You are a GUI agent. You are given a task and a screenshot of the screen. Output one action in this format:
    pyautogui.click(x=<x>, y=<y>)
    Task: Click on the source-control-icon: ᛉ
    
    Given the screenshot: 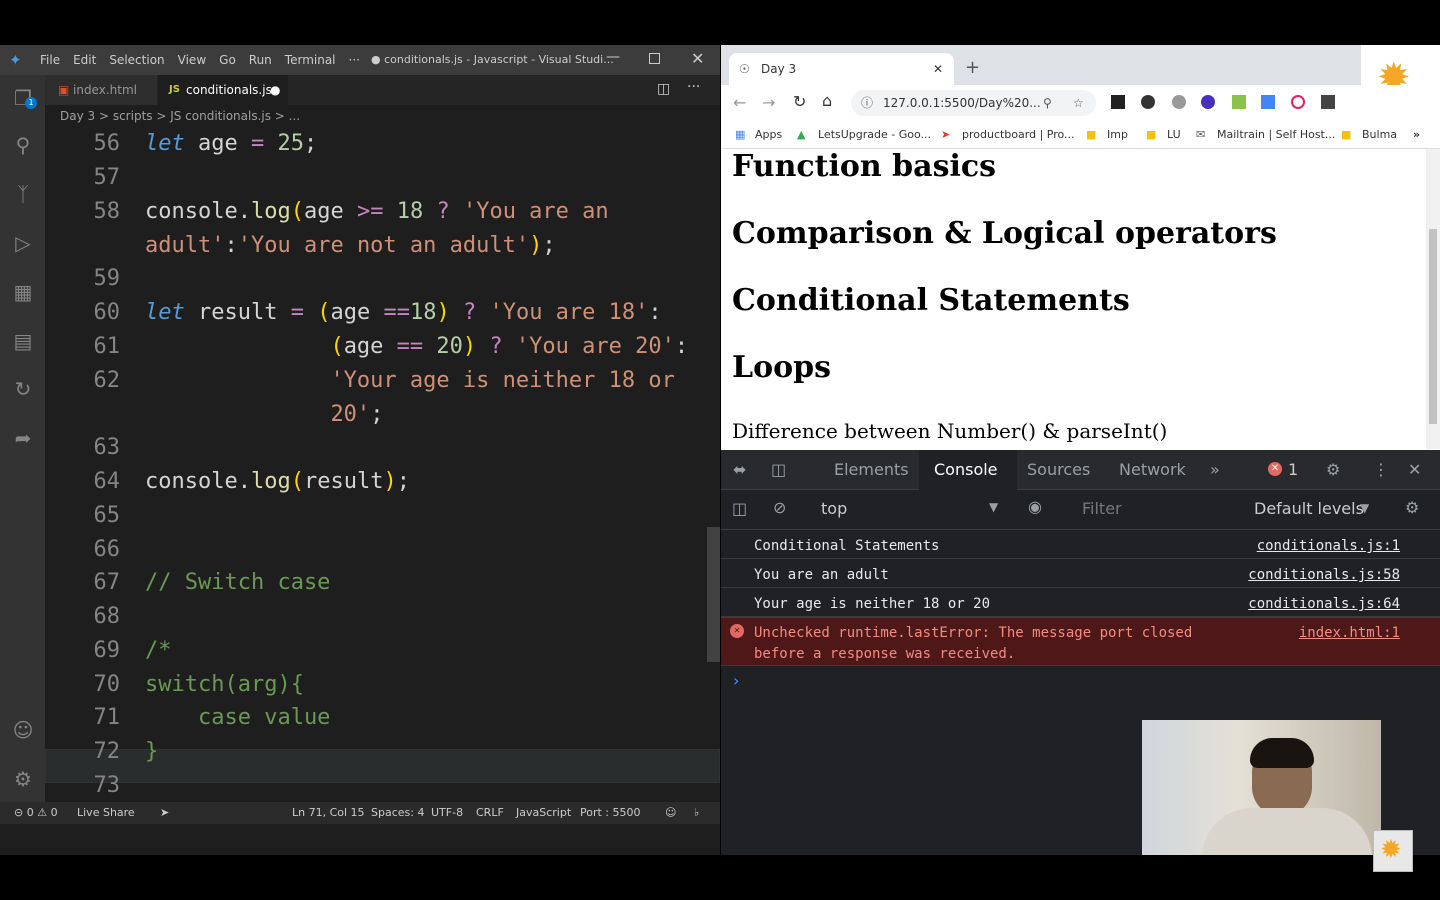 What is the action you would take?
    pyautogui.click(x=23, y=194)
    